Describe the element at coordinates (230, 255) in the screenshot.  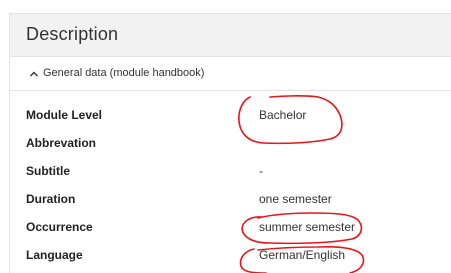
I see `row-language: Language German/English` at that location.